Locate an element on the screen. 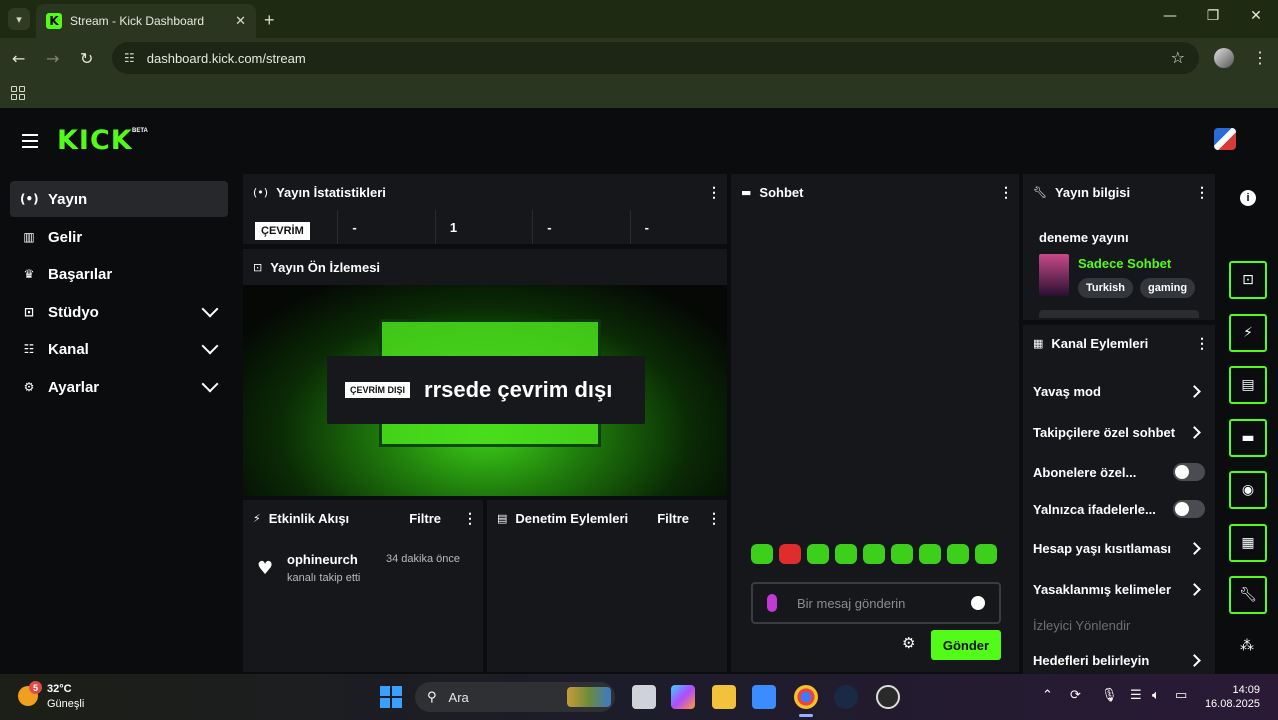 The height and width of the screenshot is (720, 1278). info-icon: i is located at coordinates (1248, 198).